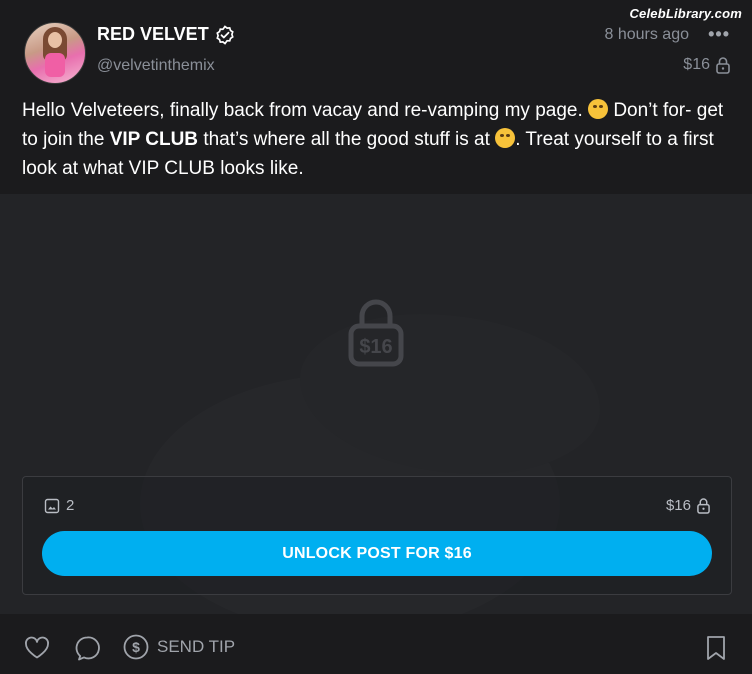  I want to click on comment-icon, so click(87, 648).